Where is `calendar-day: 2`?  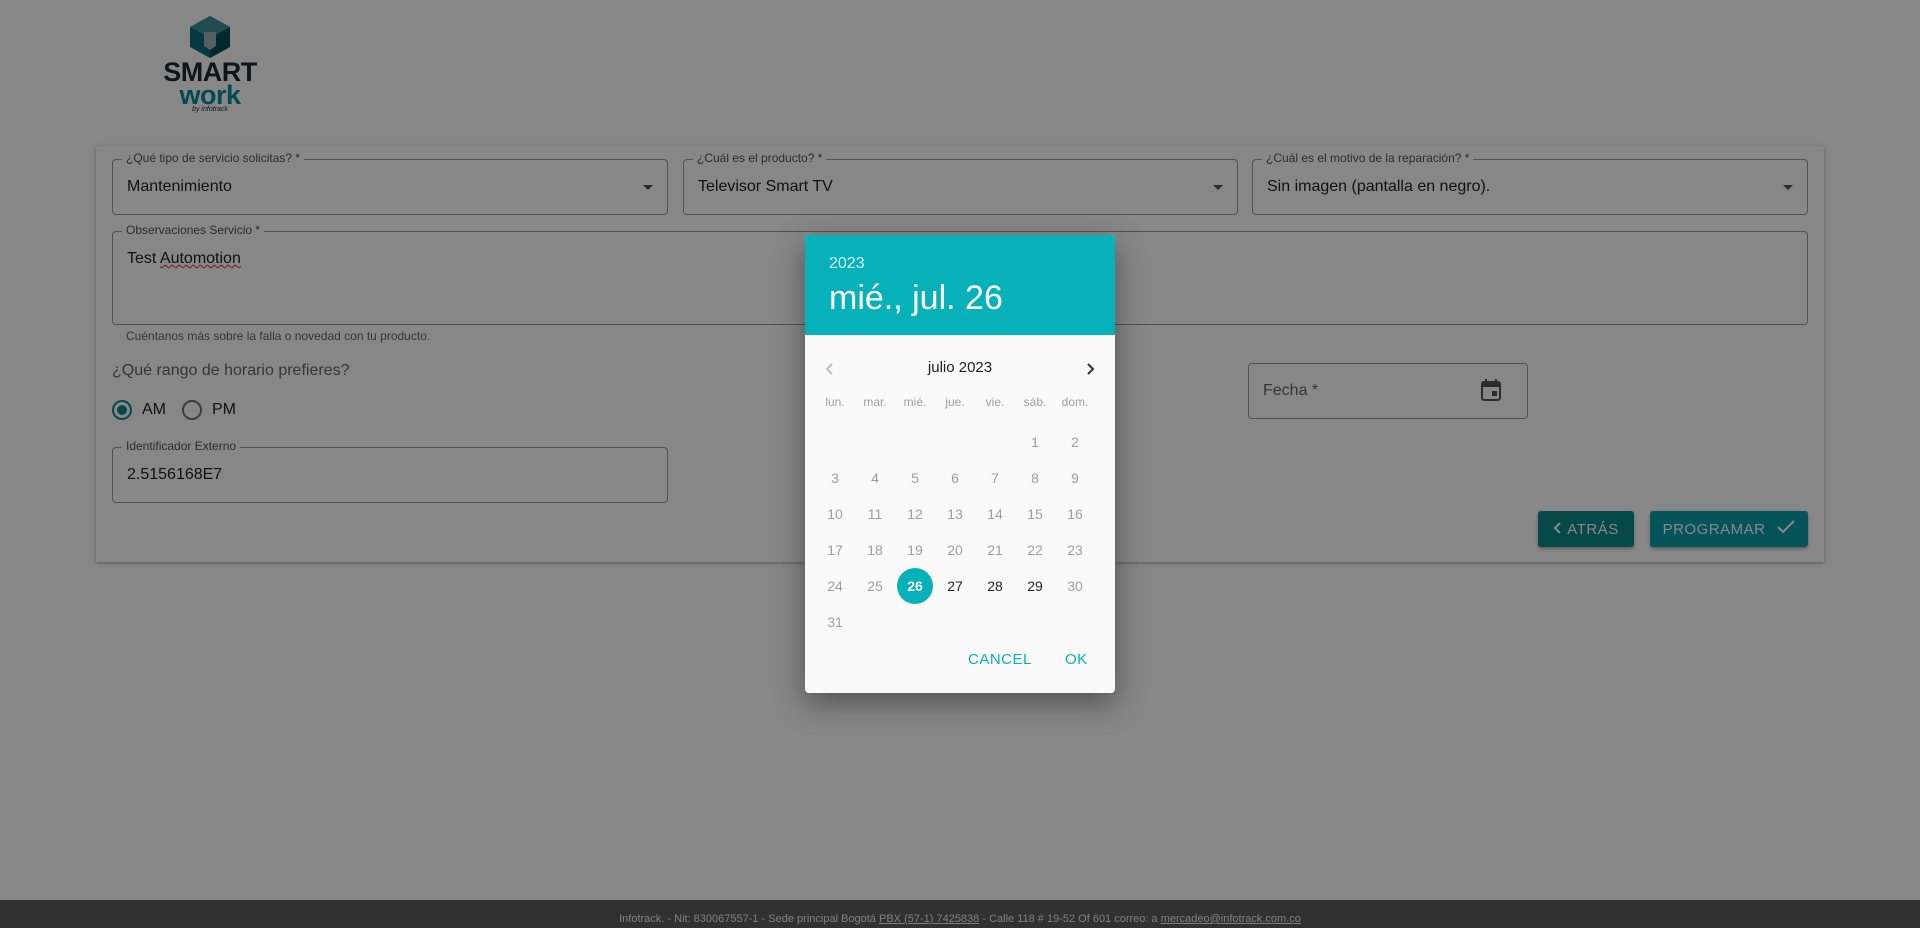 calendar-day: 2 is located at coordinates (1075, 442).